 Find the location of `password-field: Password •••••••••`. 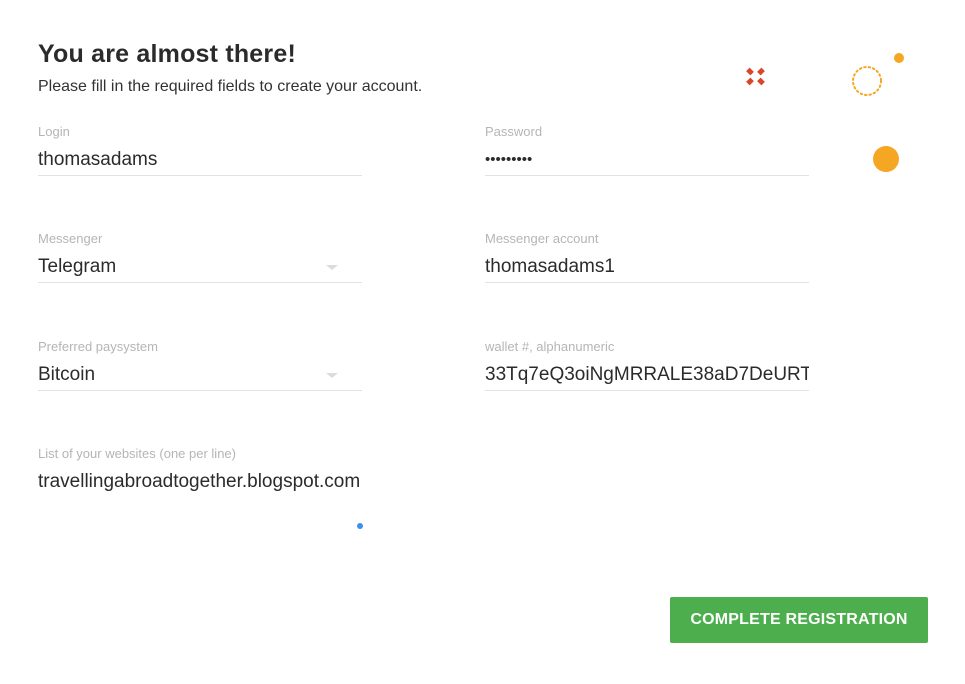

password-field: Password ••••••••• is located at coordinates (647, 150).